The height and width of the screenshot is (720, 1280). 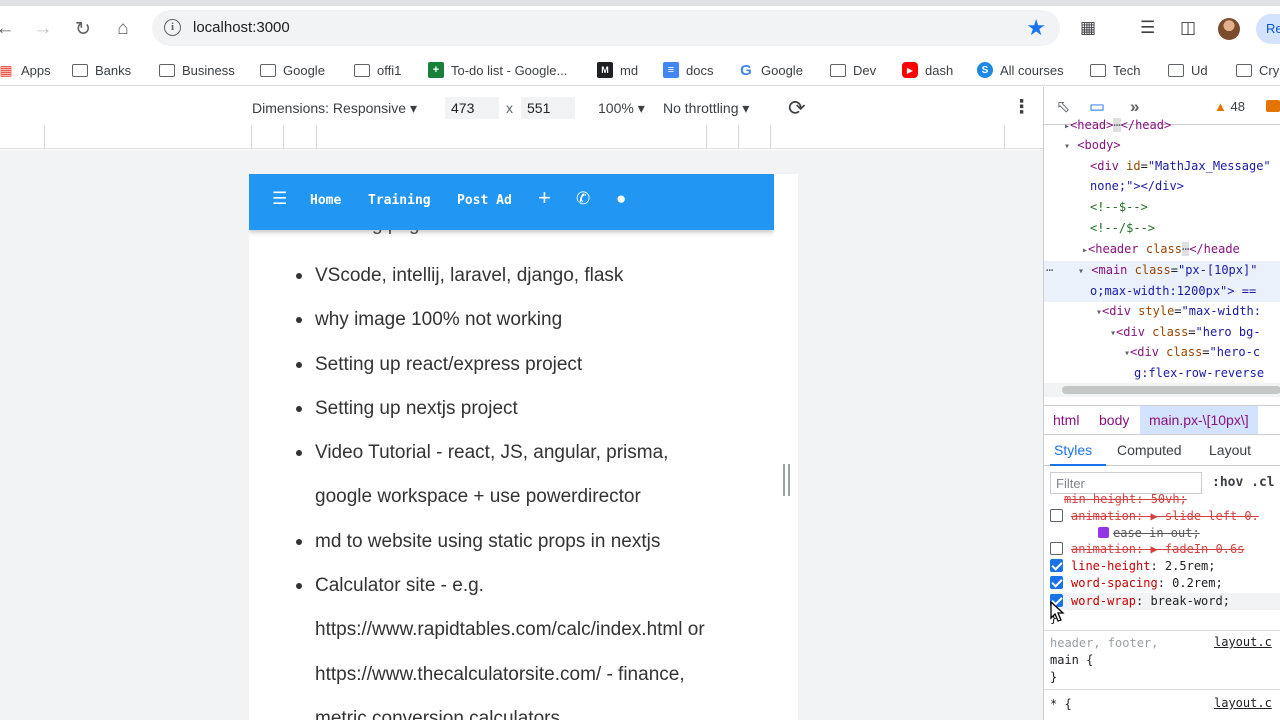 What do you see at coordinates (509, 108) in the screenshot?
I see `dimension-separator: x` at bounding box center [509, 108].